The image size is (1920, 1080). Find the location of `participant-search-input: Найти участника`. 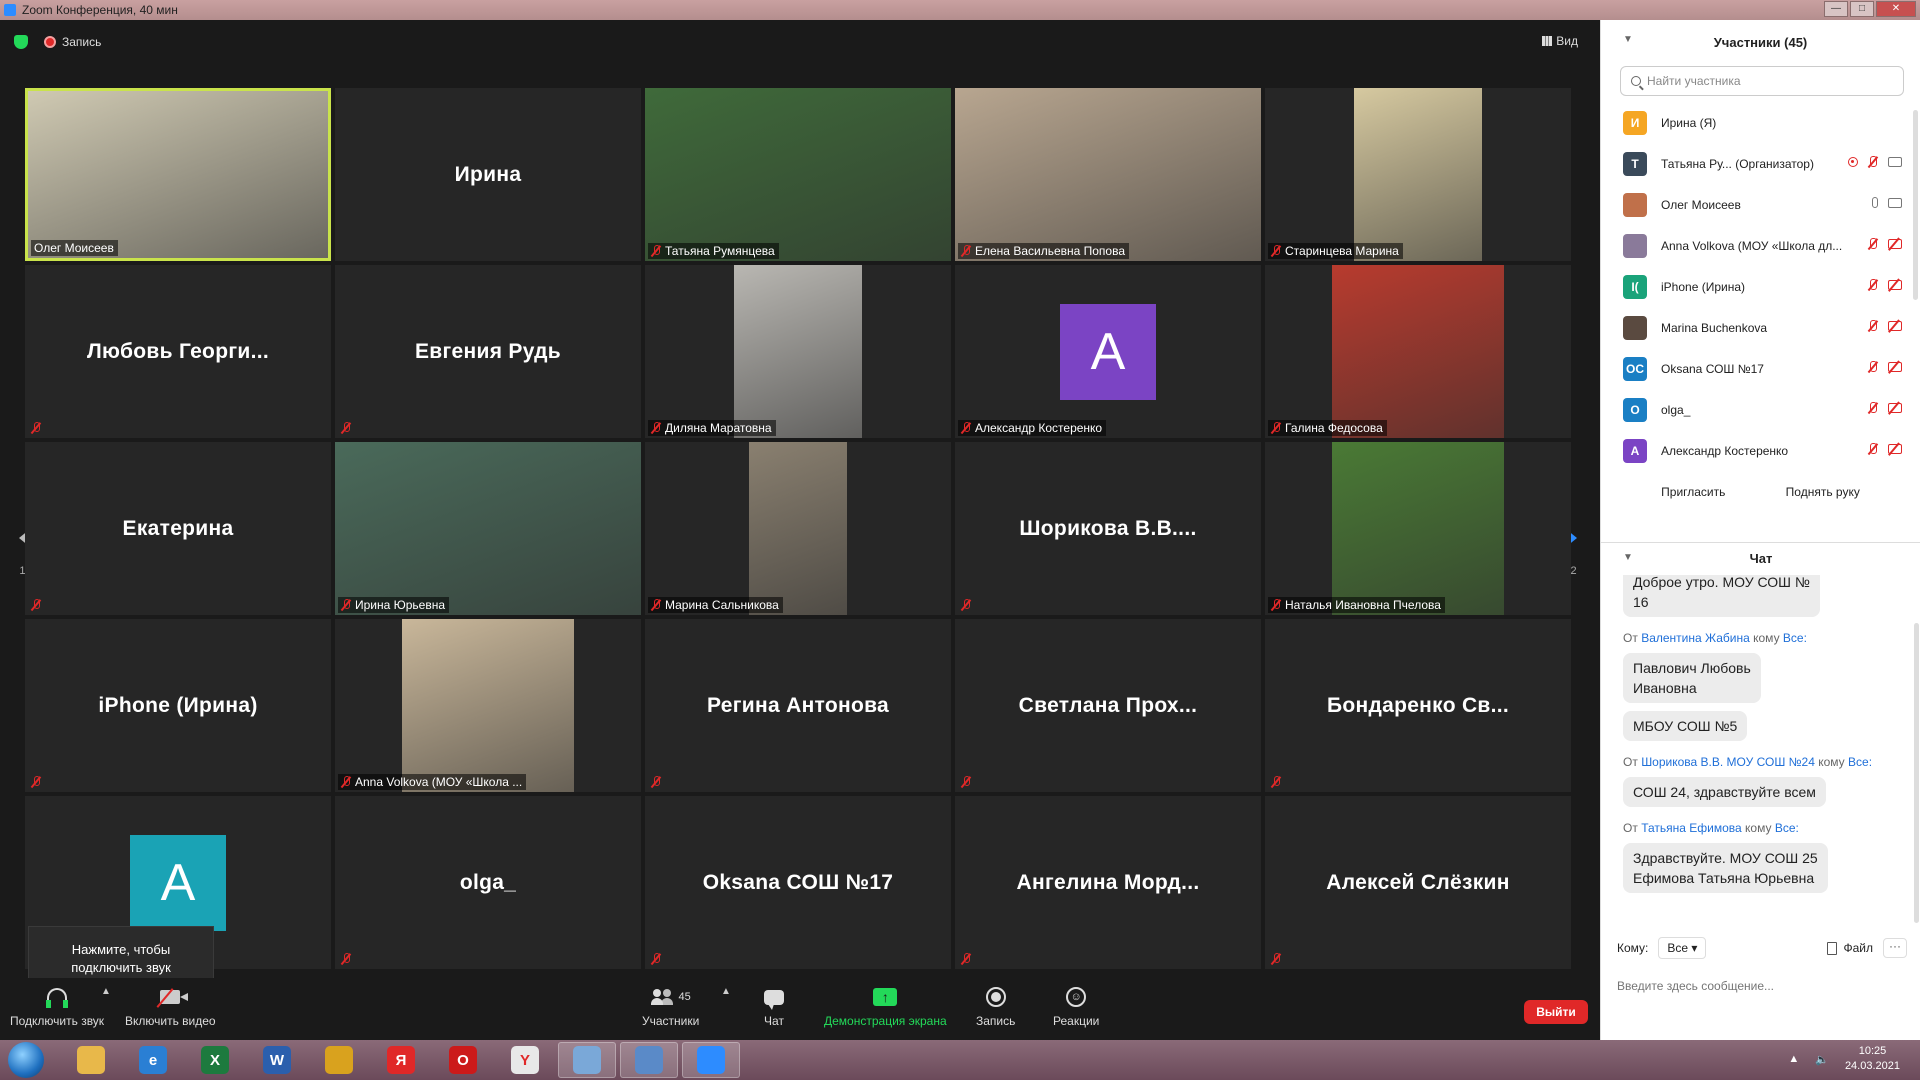

participant-search-input: Найти участника is located at coordinates (1762, 81).